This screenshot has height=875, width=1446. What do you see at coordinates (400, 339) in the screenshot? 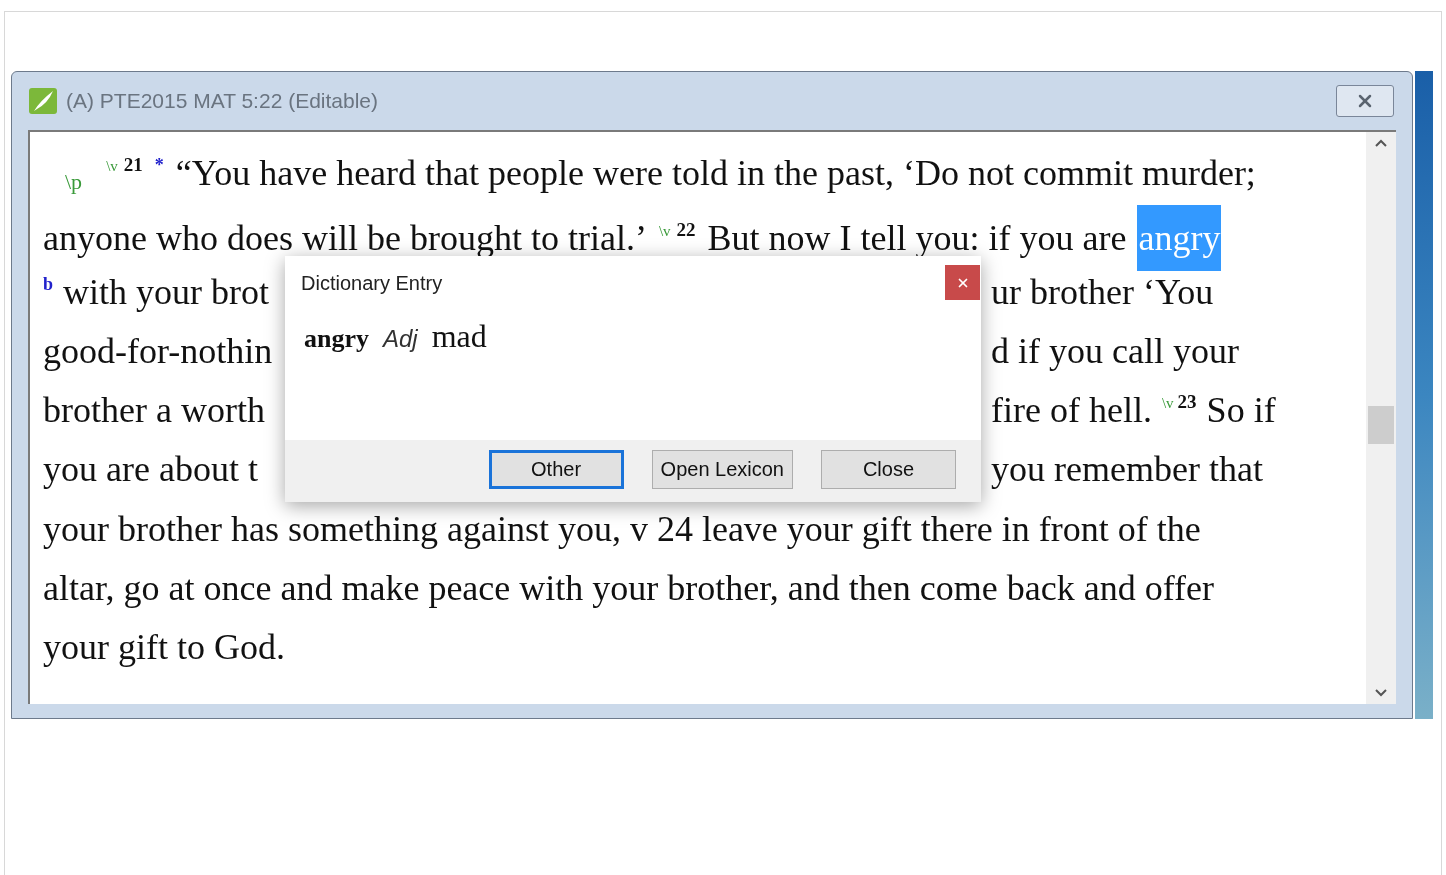
I see `part-of-speech: Adj` at bounding box center [400, 339].